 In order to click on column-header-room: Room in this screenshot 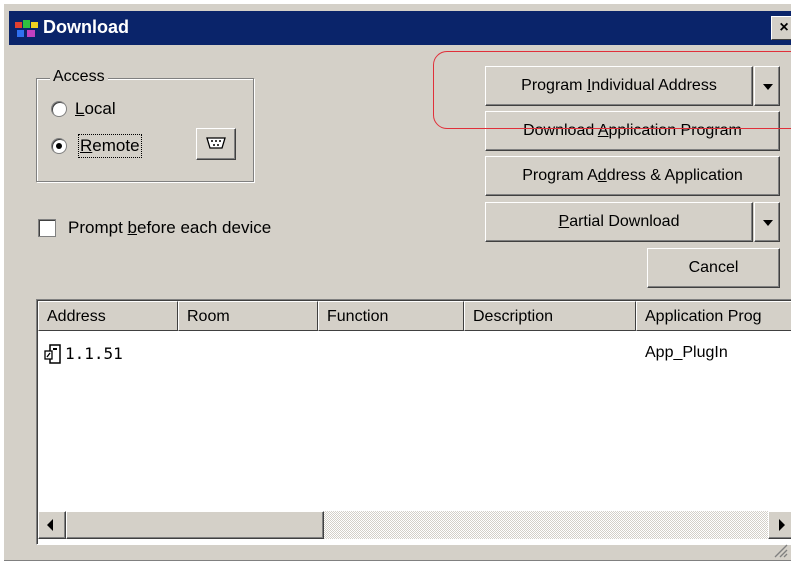, I will do `click(248, 316)`.